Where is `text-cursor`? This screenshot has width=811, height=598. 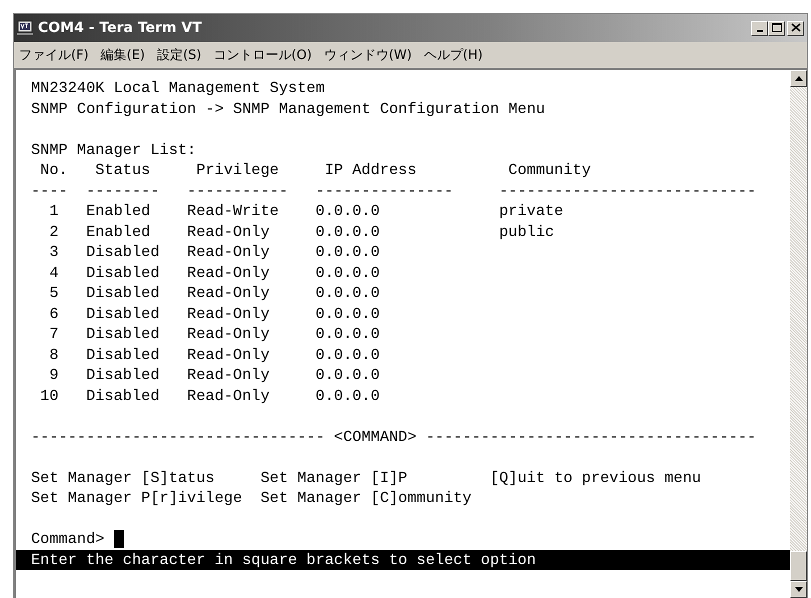 text-cursor is located at coordinates (119, 539).